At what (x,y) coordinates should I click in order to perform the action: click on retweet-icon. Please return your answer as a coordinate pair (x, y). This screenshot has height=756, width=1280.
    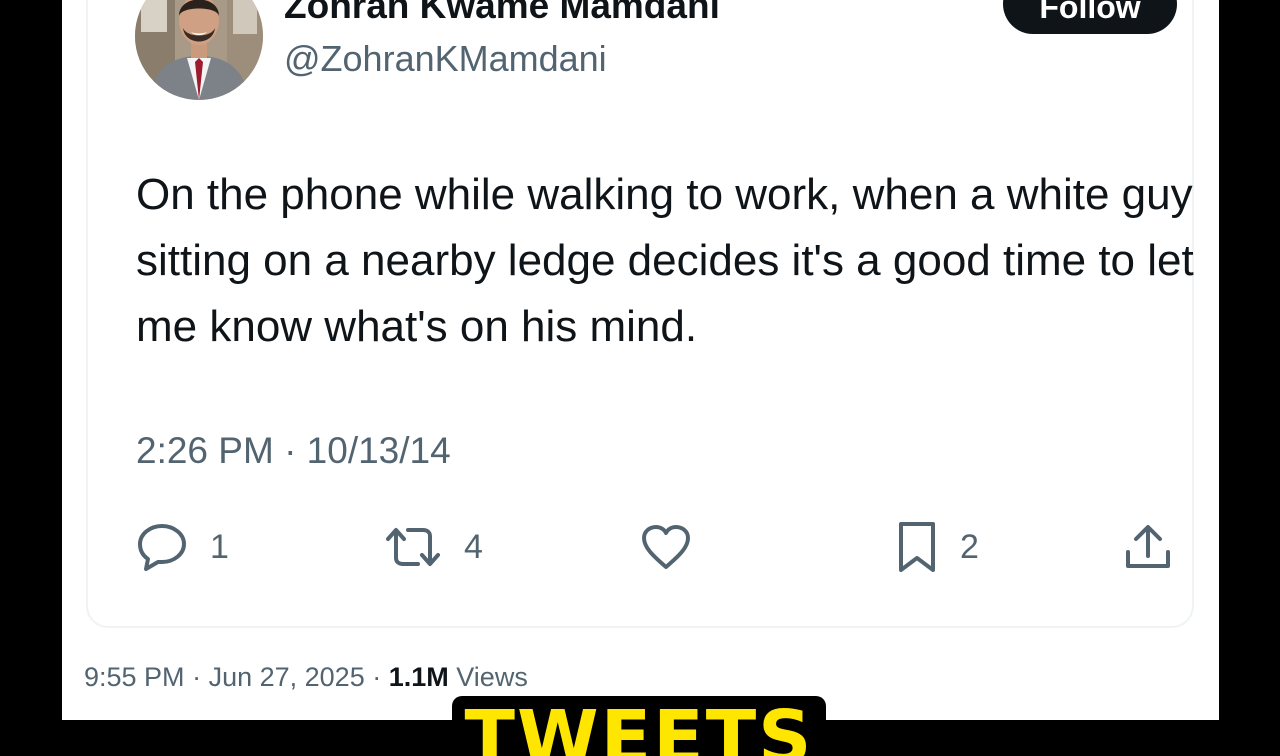
    Looking at the image, I should click on (413, 547).